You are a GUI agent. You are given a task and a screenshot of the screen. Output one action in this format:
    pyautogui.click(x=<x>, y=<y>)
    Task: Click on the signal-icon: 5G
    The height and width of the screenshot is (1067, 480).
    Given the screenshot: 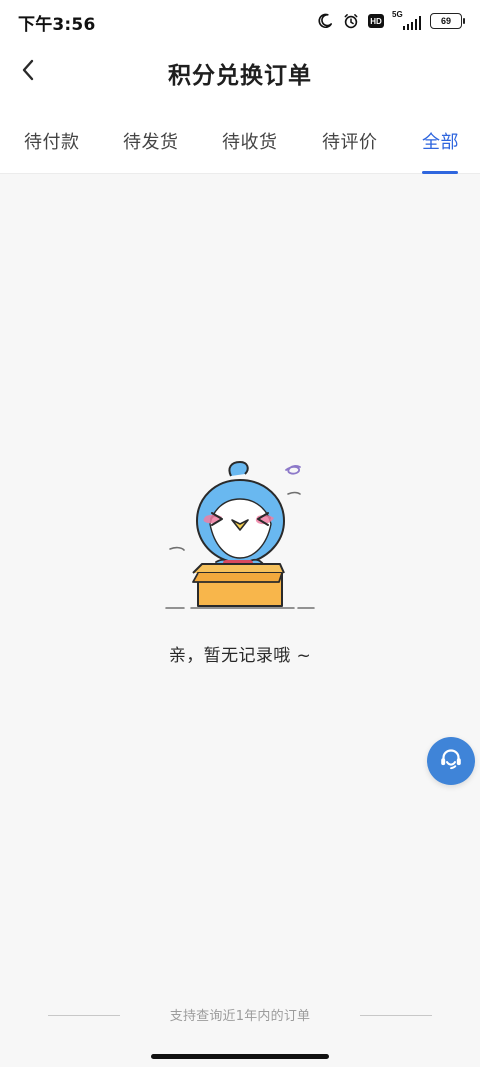 What is the action you would take?
    pyautogui.click(x=407, y=20)
    